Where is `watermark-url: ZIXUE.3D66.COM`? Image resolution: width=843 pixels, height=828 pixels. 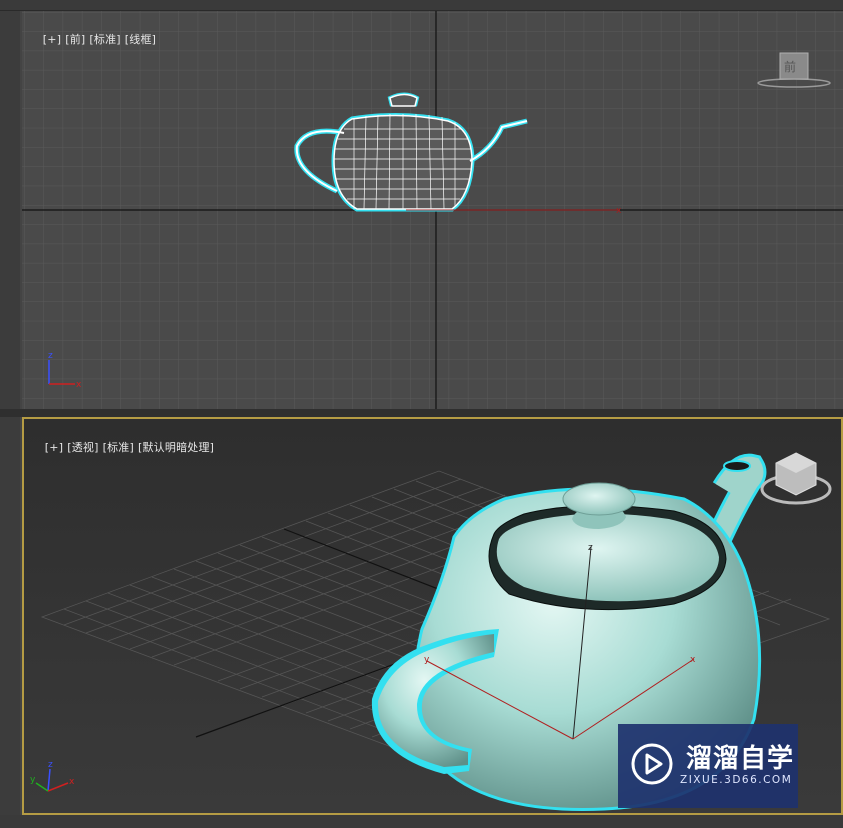 watermark-url: ZIXUE.3D66.COM is located at coordinates (736, 780).